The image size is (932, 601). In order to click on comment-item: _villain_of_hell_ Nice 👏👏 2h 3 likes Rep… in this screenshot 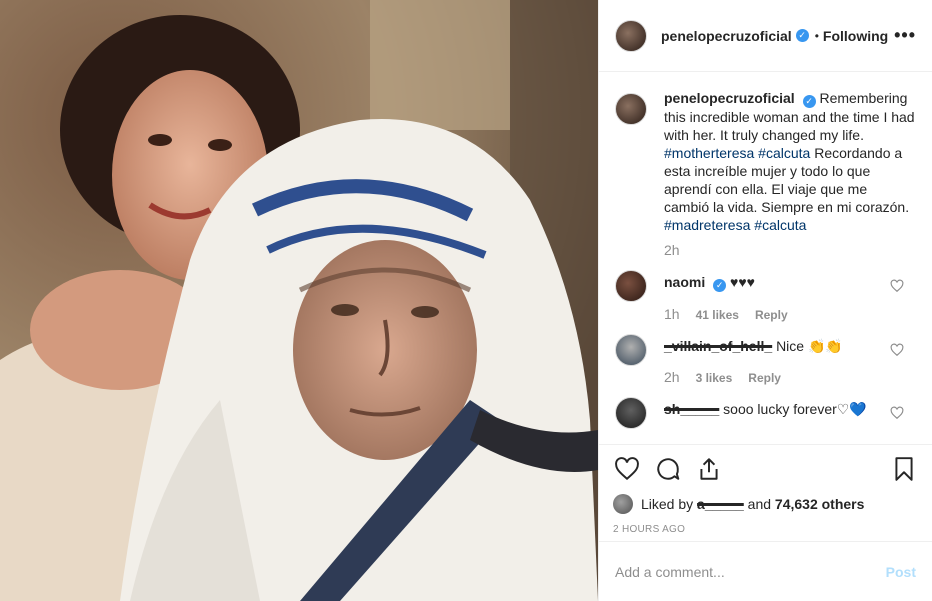, I will do `click(765, 359)`.